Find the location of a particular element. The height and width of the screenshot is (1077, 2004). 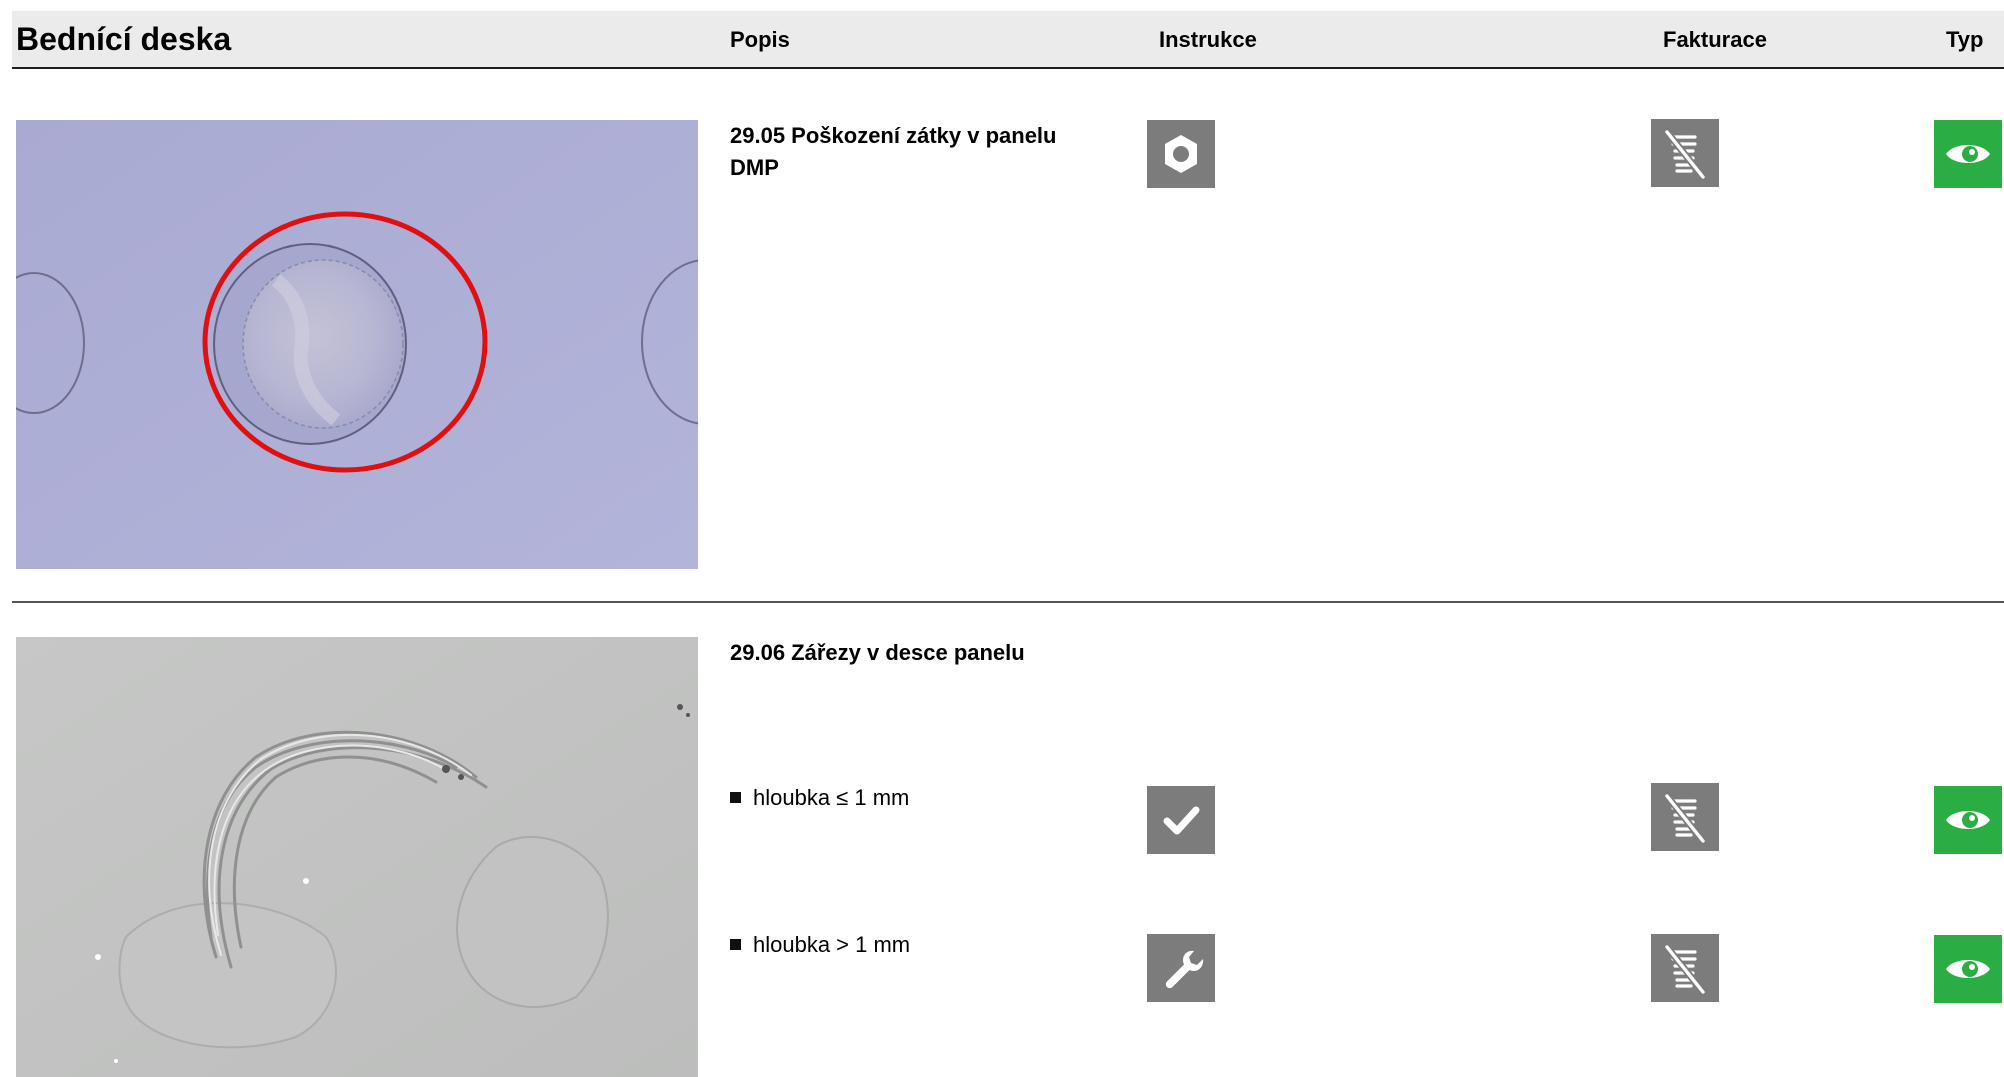

page-title: Bednící deska is located at coordinates (124, 39).